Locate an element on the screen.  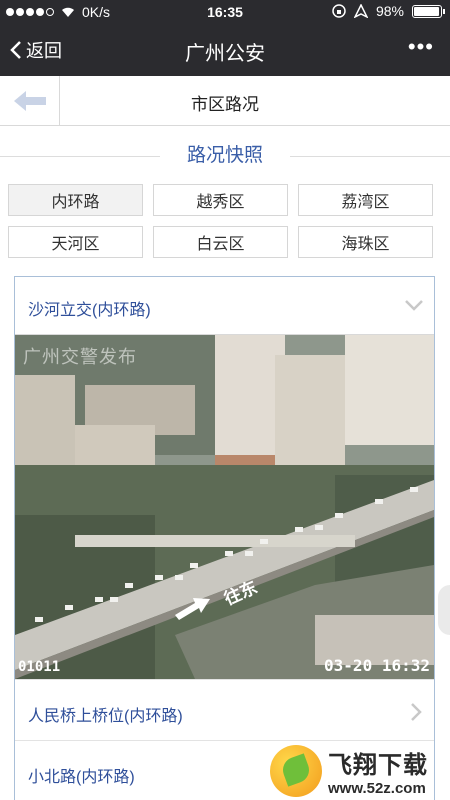
site-logo: 飞翔下载 www.52z.com is located at coordinates (360, 771).